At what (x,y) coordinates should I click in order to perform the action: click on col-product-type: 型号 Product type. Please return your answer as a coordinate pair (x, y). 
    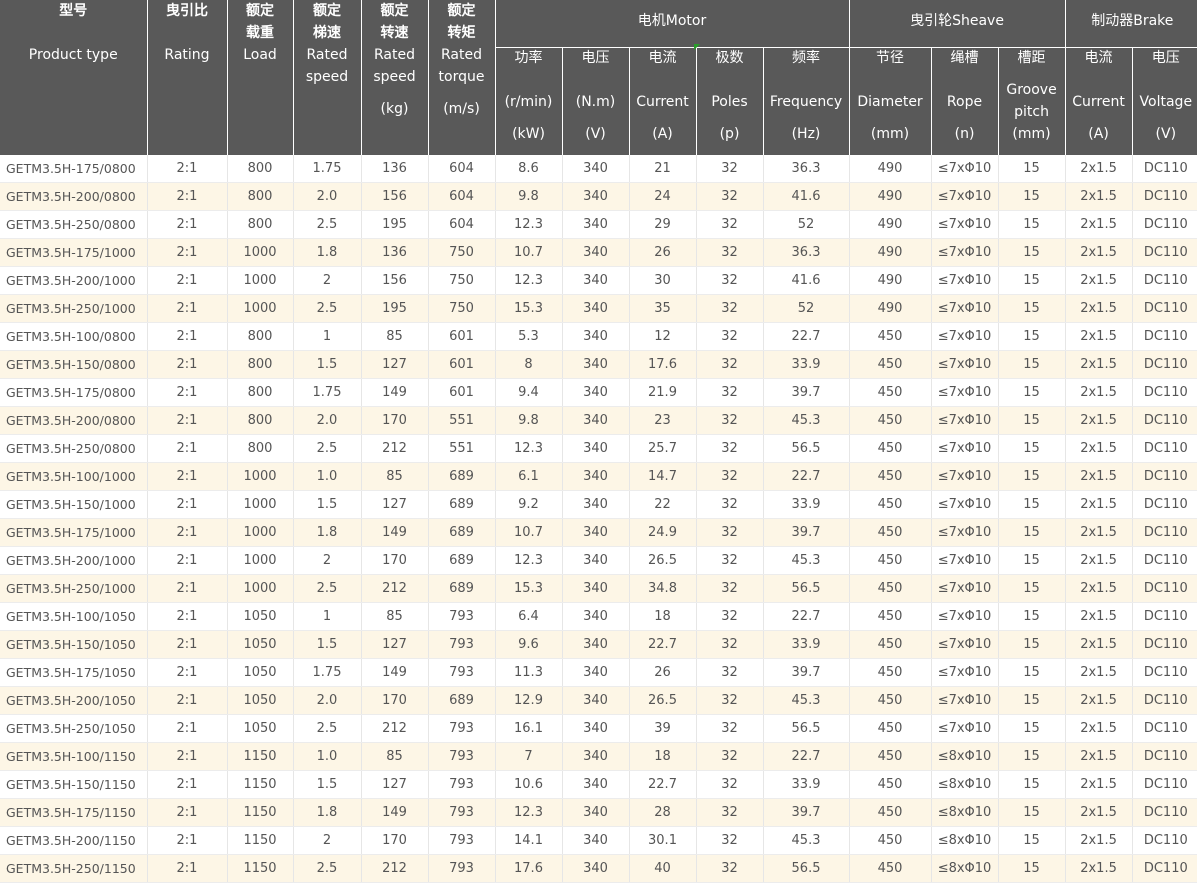
    Looking at the image, I should click on (74, 77).